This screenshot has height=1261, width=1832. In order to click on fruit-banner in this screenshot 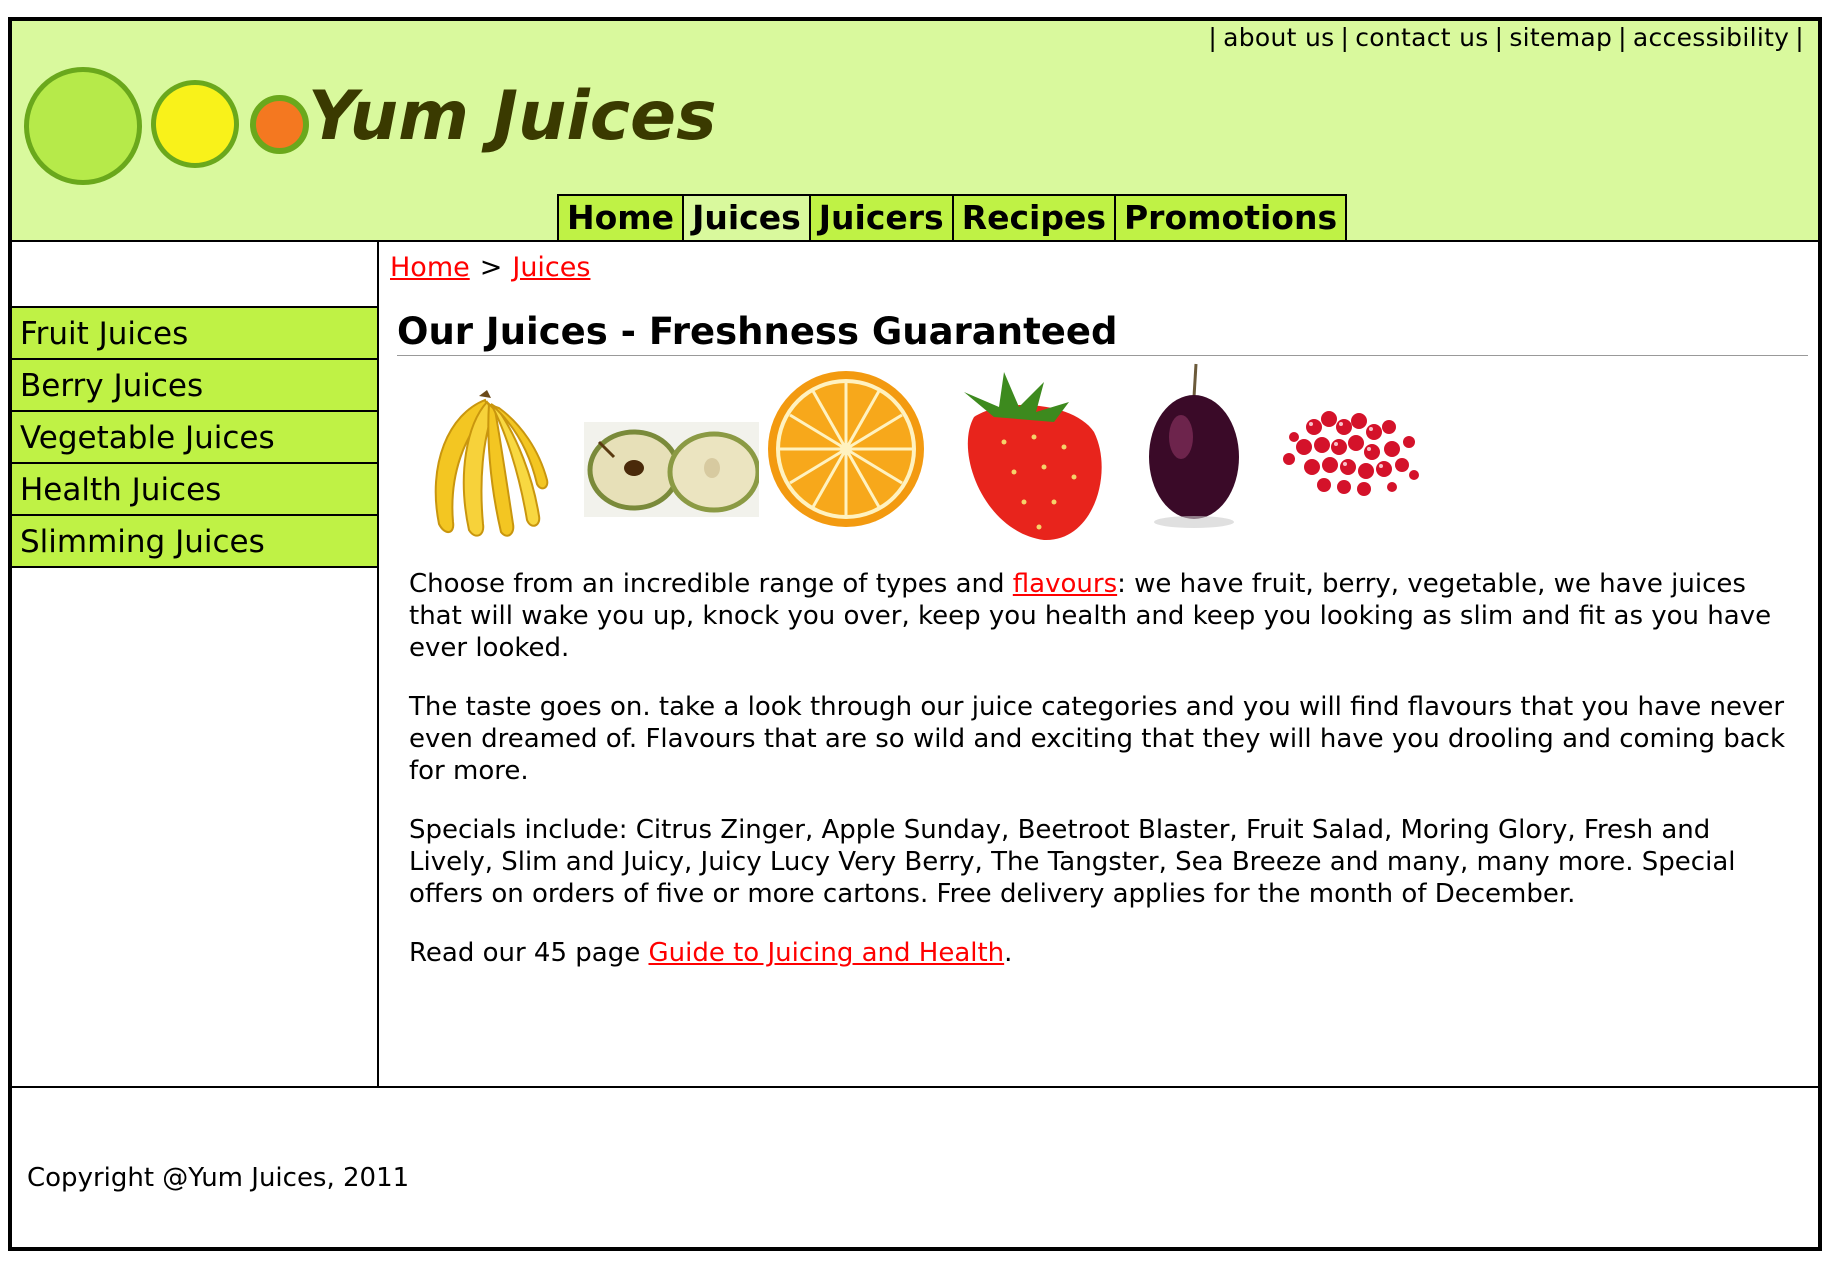, I will do `click(1009, 462)`.